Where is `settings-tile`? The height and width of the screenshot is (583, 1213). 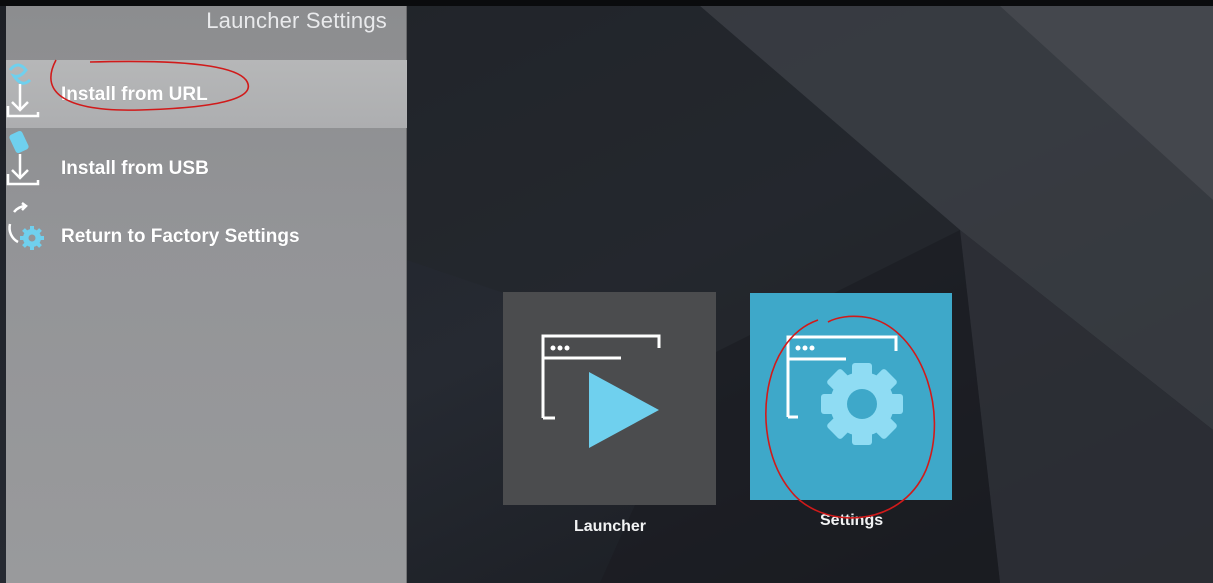 settings-tile is located at coordinates (851, 396).